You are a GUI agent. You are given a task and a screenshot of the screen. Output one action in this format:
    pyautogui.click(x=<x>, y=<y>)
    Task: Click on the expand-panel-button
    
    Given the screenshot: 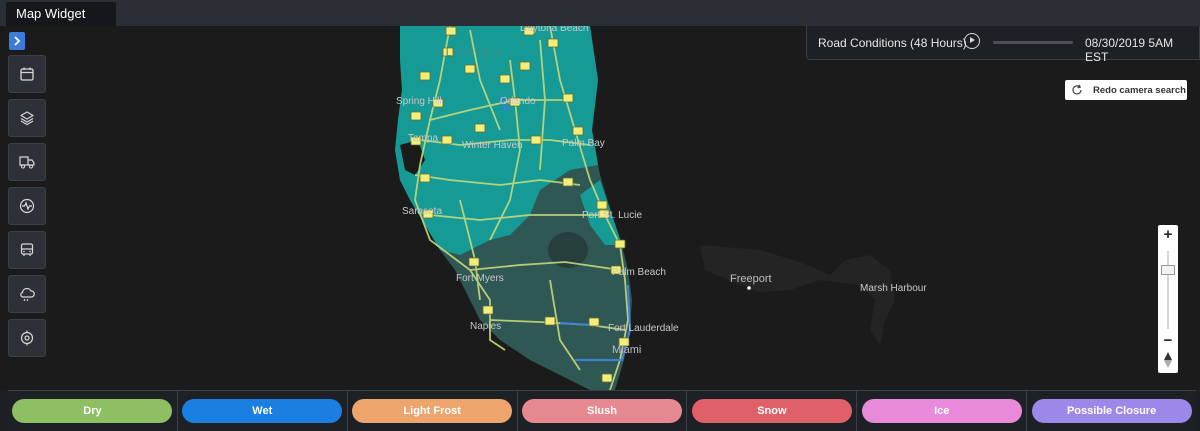 What is the action you would take?
    pyautogui.click(x=17, y=41)
    